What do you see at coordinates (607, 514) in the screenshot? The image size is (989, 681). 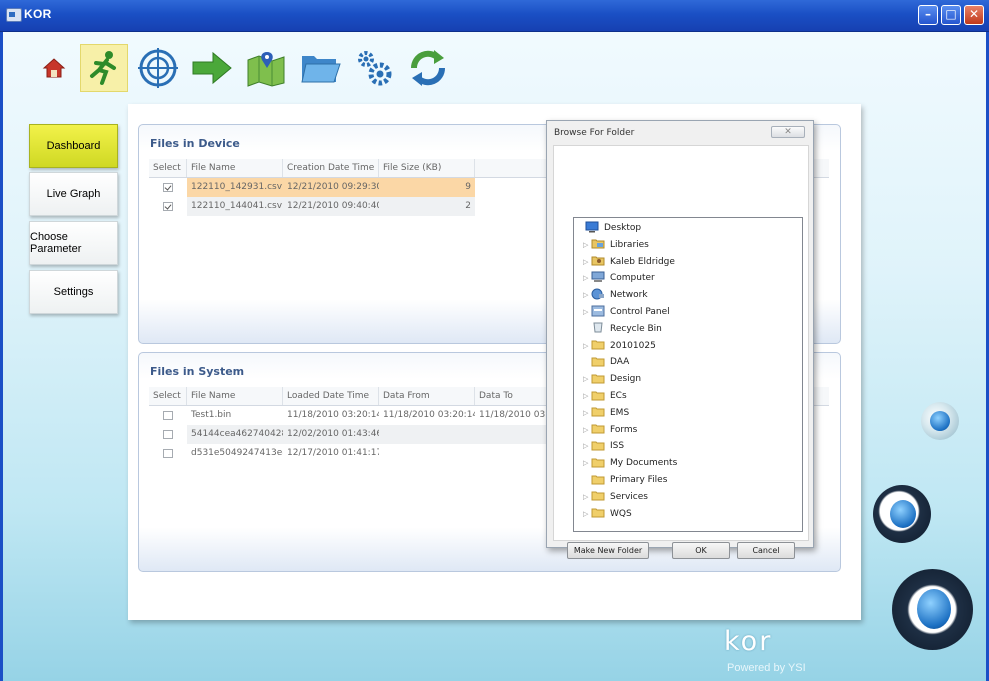 I see `folder-tree-item: ▷ WQS` at bounding box center [607, 514].